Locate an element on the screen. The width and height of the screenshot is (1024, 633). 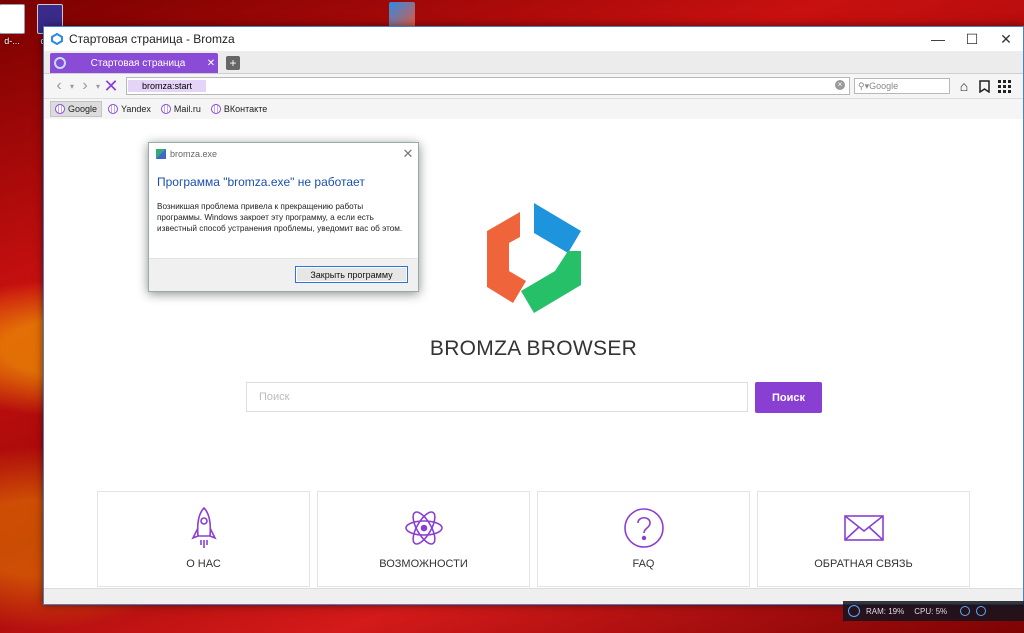
address-bar: bromza:start × is located at coordinates (488, 86).